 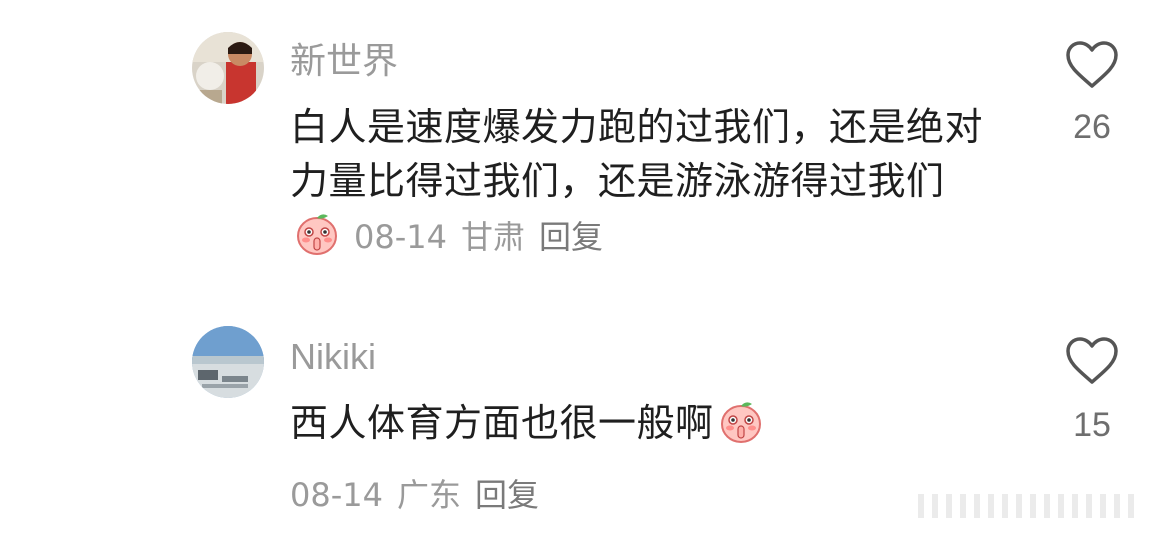 What do you see at coordinates (637, 154) in the screenshot?
I see `comment-text: 白人是速度爆发力跑的过我们，还是绝对力量比得过我们，还是游泳游得过我们` at bounding box center [637, 154].